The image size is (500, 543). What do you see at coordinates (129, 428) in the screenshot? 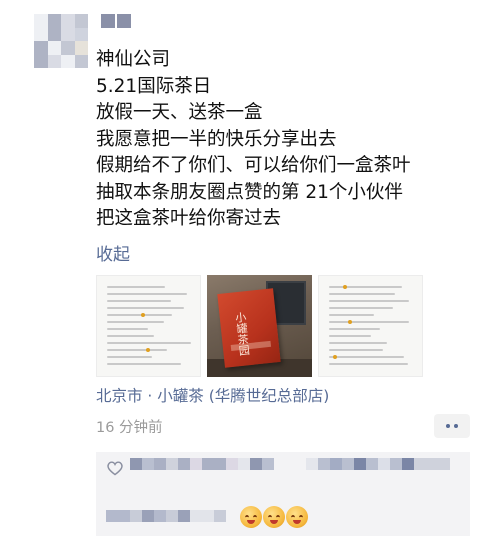
I see `post-time: 16 分钟前` at bounding box center [129, 428].